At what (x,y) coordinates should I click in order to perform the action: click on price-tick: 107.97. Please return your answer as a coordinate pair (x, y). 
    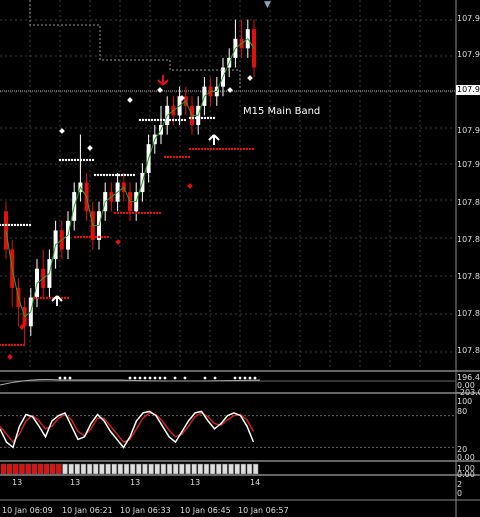
    Looking at the image, I should click on (468, 54).